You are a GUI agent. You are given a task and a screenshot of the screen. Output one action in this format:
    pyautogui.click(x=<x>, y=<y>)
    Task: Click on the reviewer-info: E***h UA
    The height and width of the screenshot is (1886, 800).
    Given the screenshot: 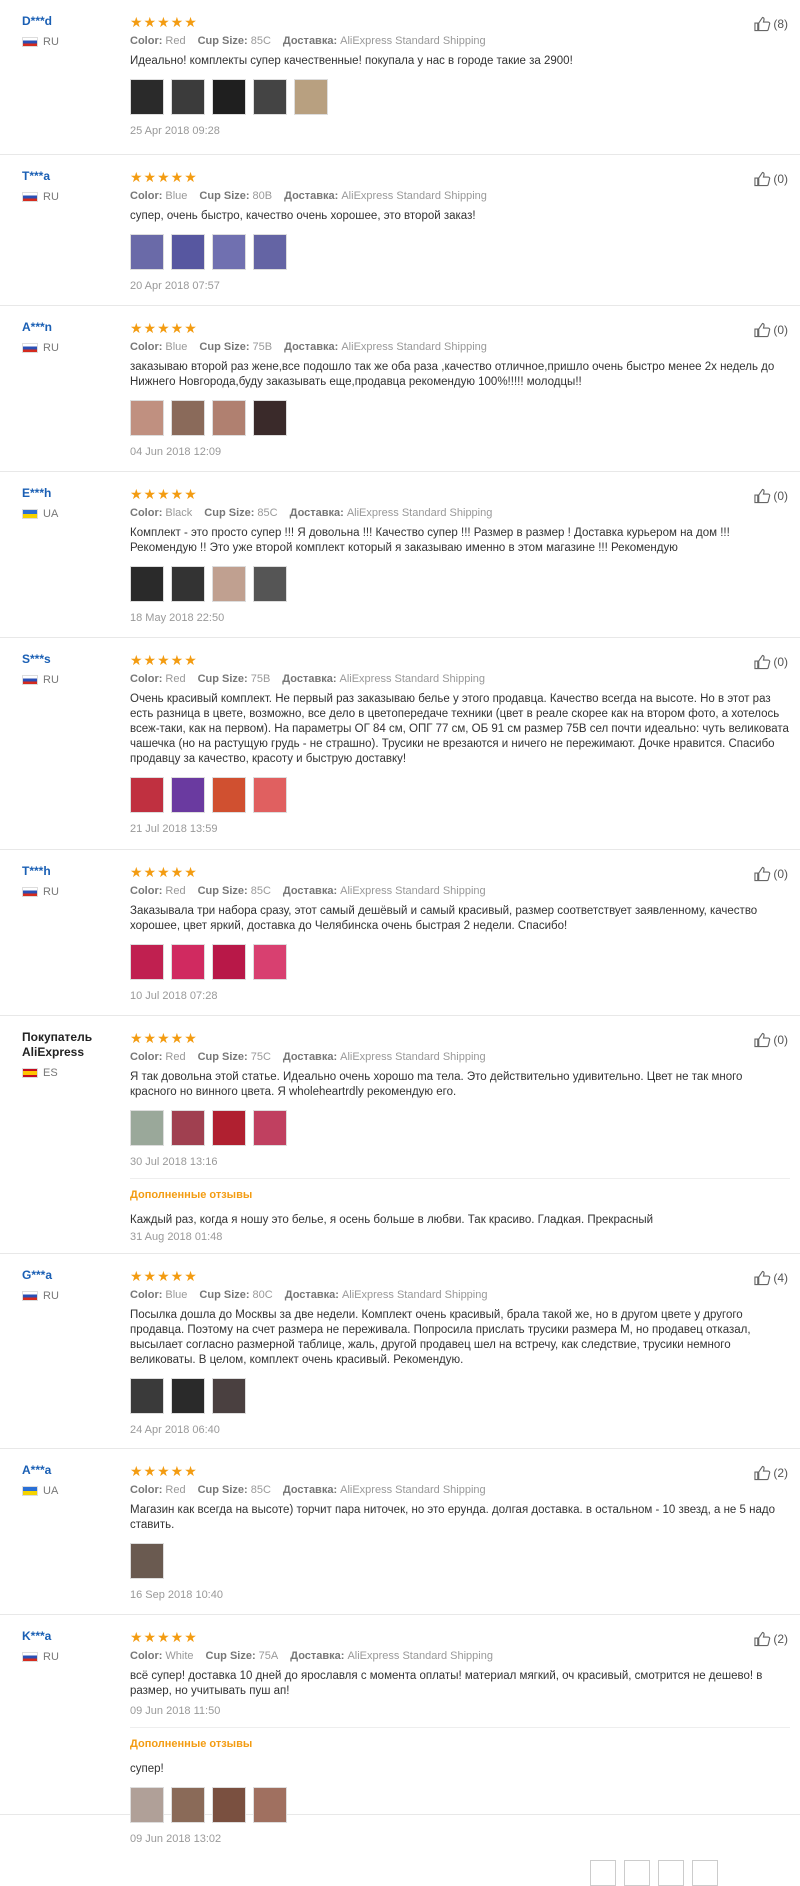 What is the action you would take?
    pyautogui.click(x=72, y=503)
    